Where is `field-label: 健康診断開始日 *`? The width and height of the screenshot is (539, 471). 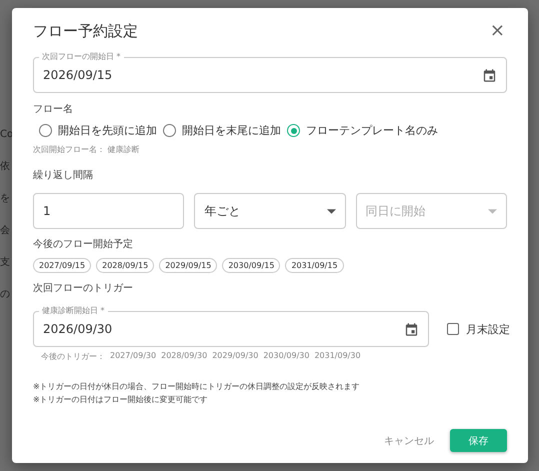 field-label: 健康診断開始日 * is located at coordinates (73, 311).